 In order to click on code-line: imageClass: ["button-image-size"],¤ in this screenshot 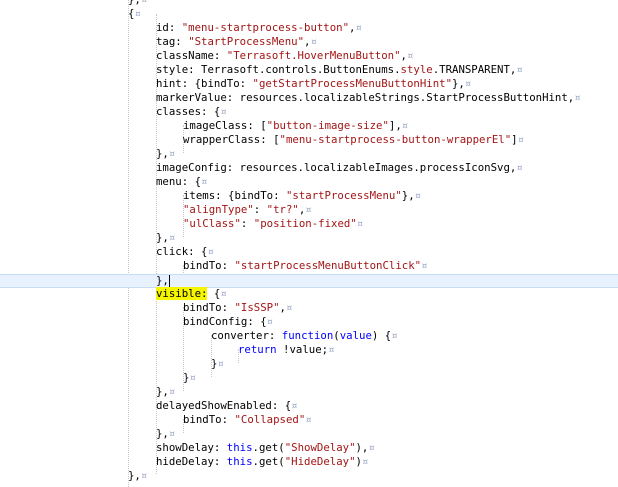, I will do `click(309, 126)`.